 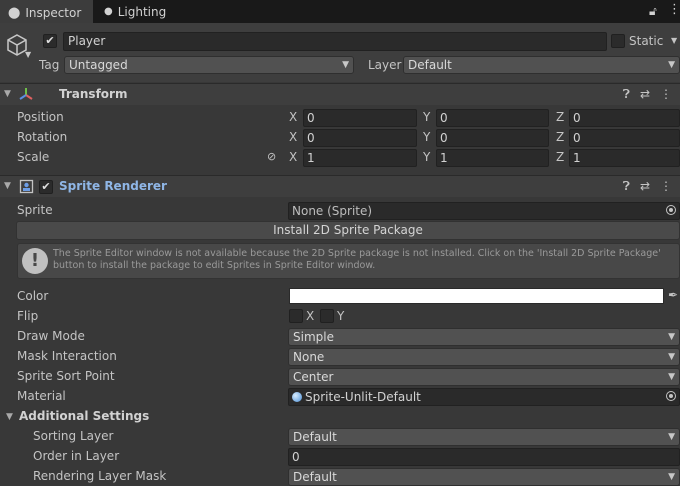 I want to click on static-checkbox, so click(x=618, y=41).